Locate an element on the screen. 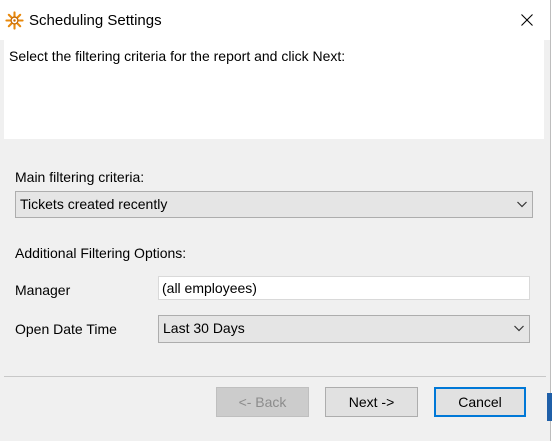  manager-input is located at coordinates (342, 288).